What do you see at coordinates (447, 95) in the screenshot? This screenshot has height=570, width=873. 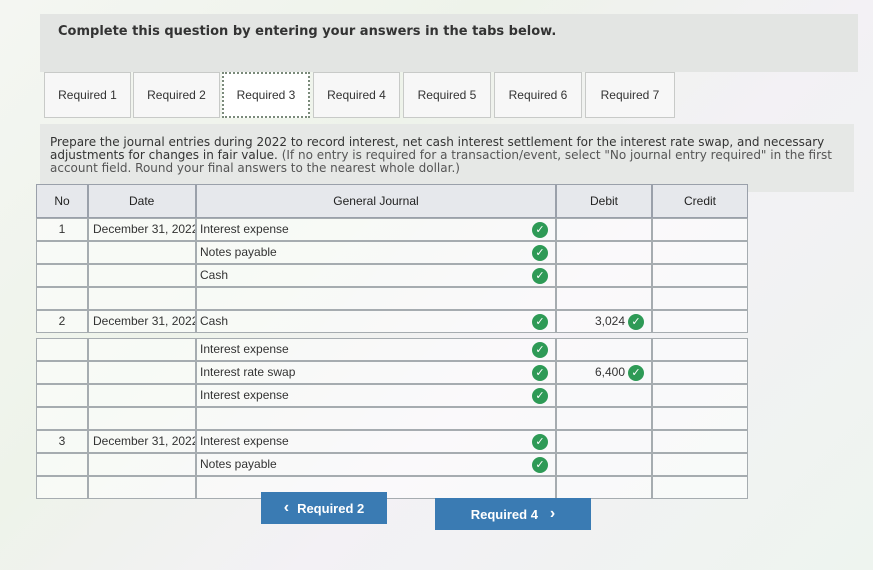 I see `tab-required-5: Required 5` at bounding box center [447, 95].